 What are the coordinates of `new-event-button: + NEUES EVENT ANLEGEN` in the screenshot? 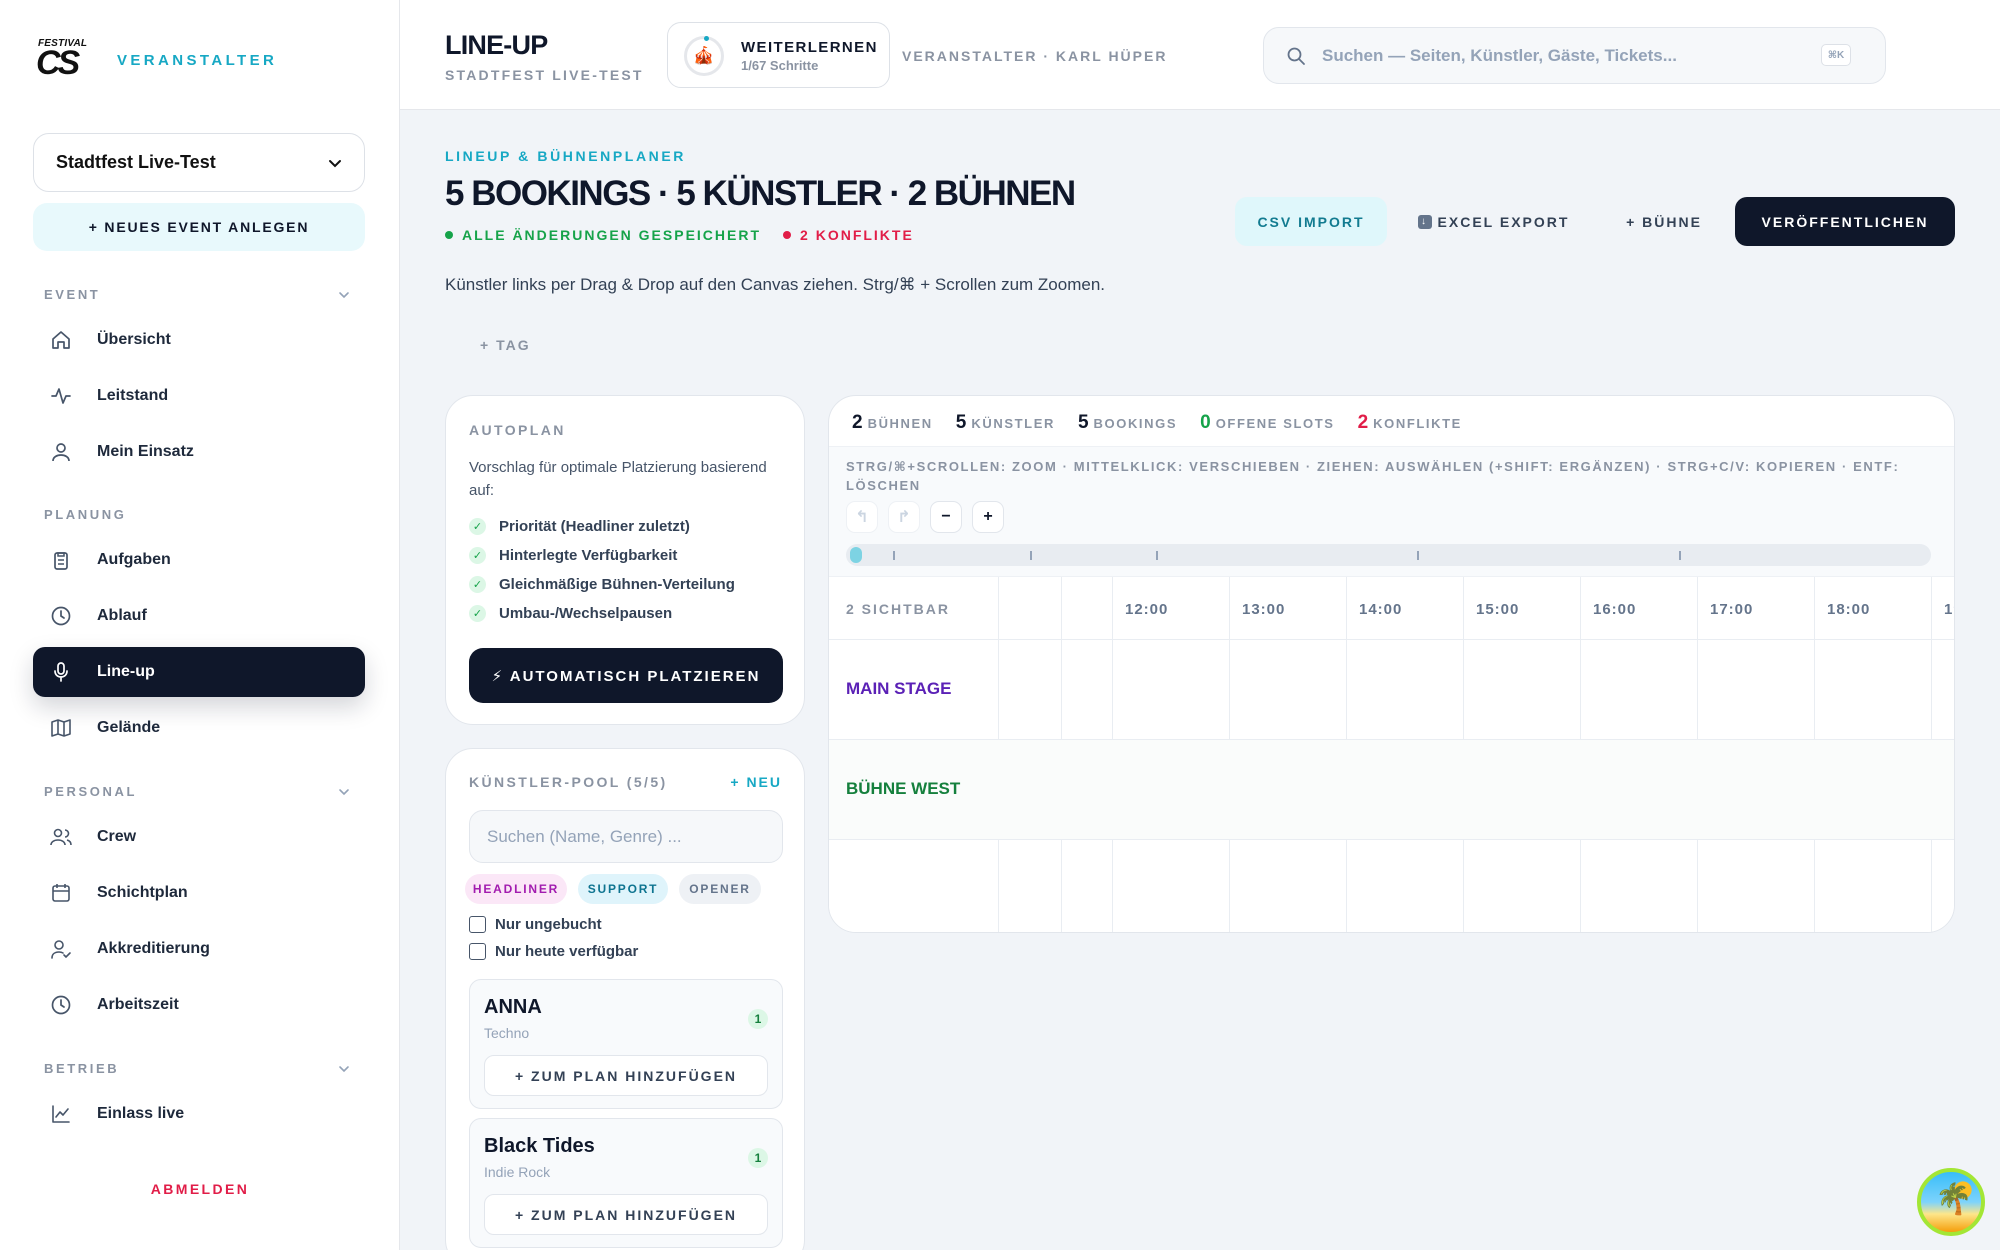 It's located at (199, 227).